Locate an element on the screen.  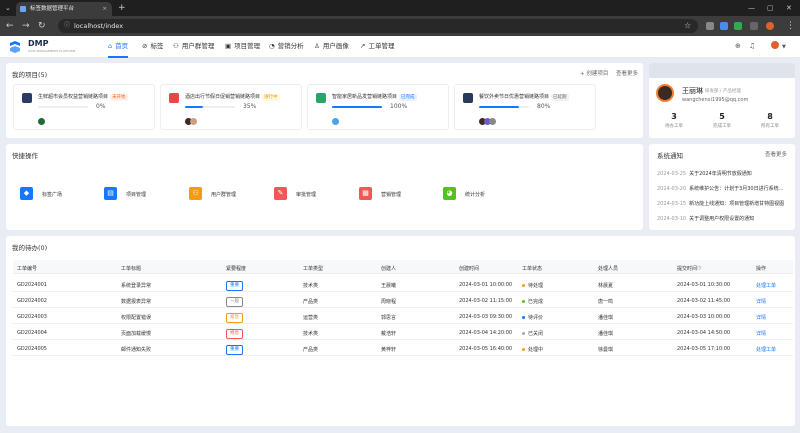
project-card: 智能家居新品发营销链路项目 已完成 100% is located at coordinates (378, 107).